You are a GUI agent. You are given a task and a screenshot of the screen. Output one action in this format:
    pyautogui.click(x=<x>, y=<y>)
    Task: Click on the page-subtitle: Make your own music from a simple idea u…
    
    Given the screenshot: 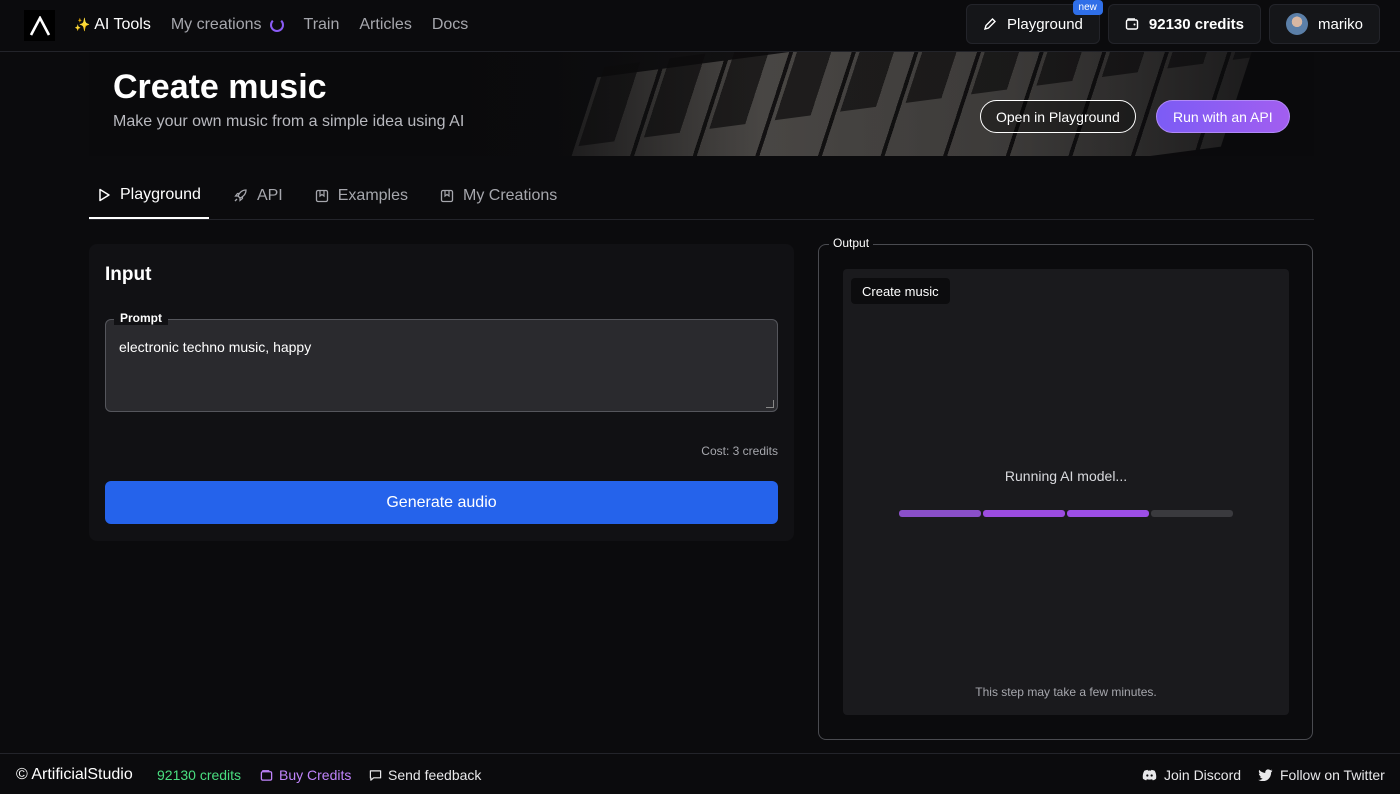 What is the action you would take?
    pyautogui.click(x=289, y=121)
    